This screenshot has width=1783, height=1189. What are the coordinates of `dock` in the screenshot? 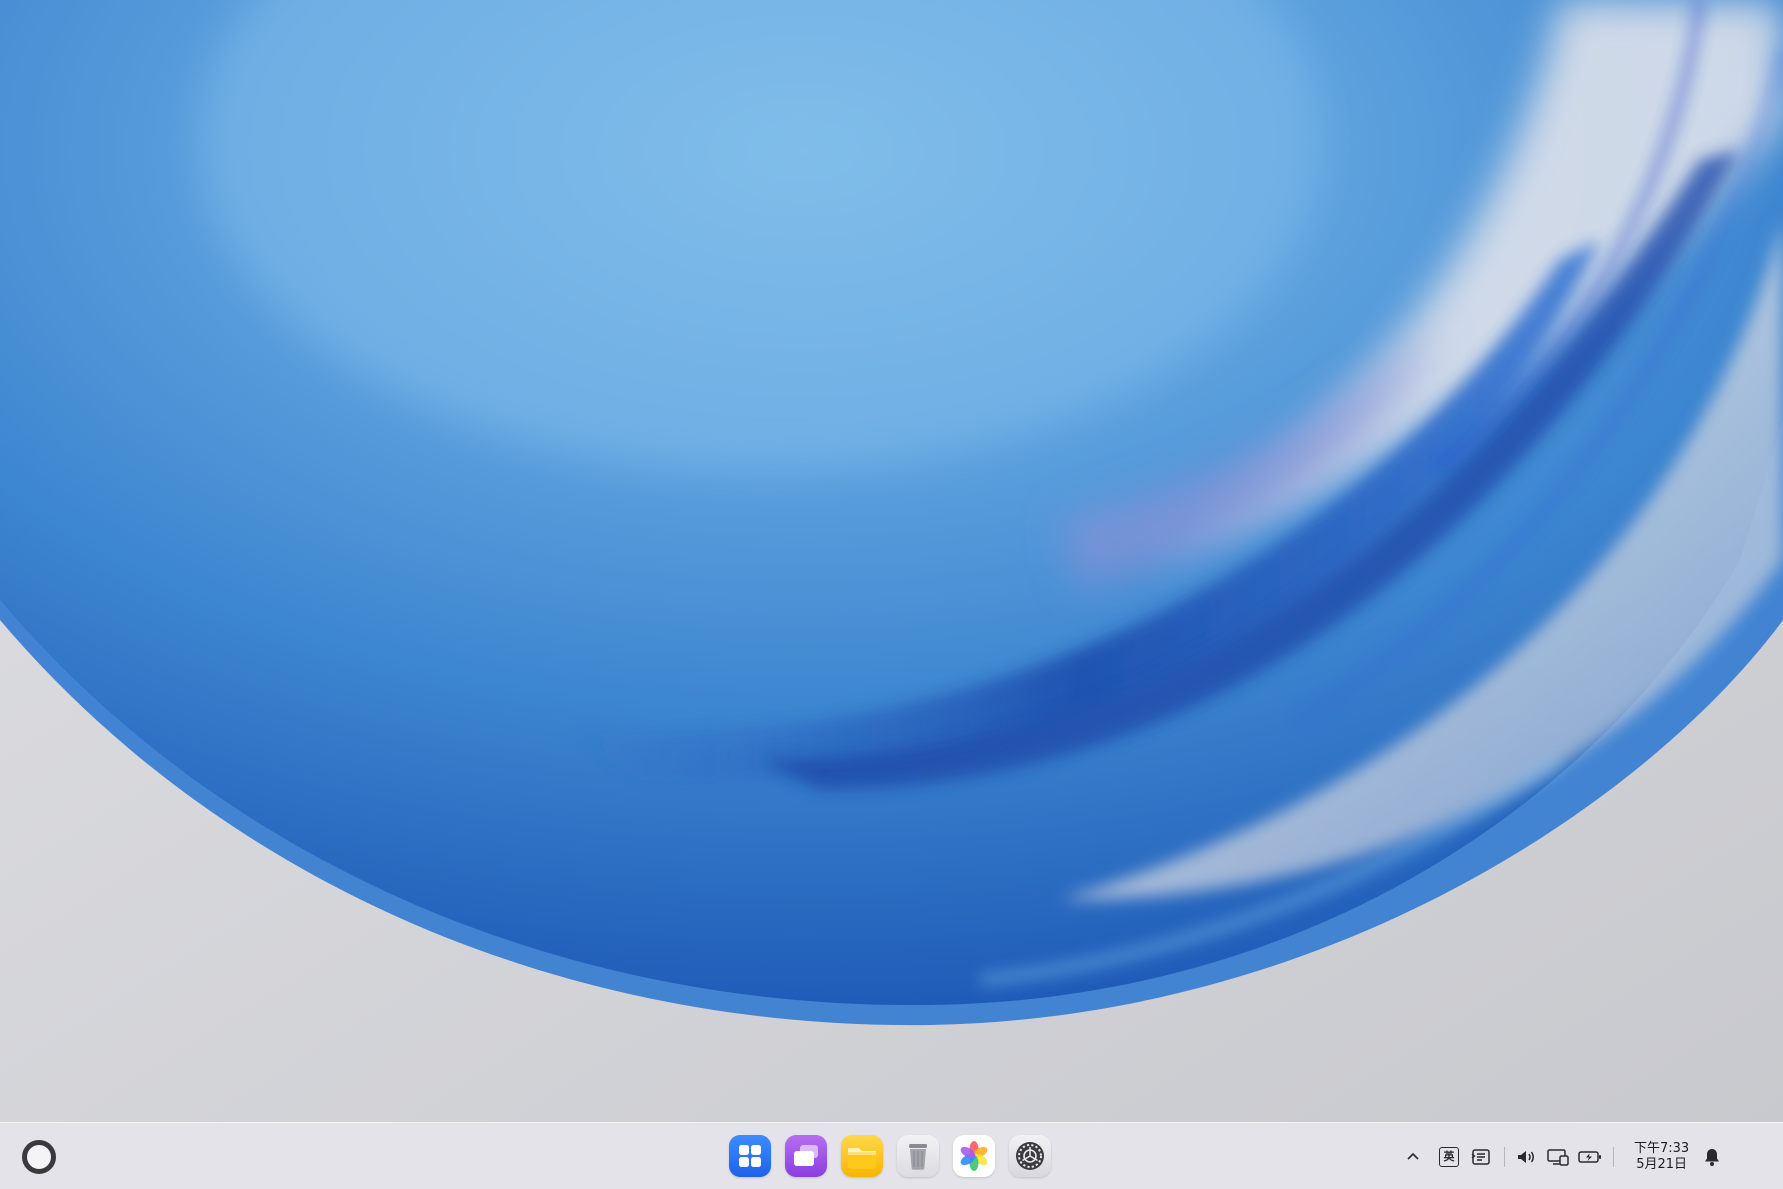 It's located at (890, 1157).